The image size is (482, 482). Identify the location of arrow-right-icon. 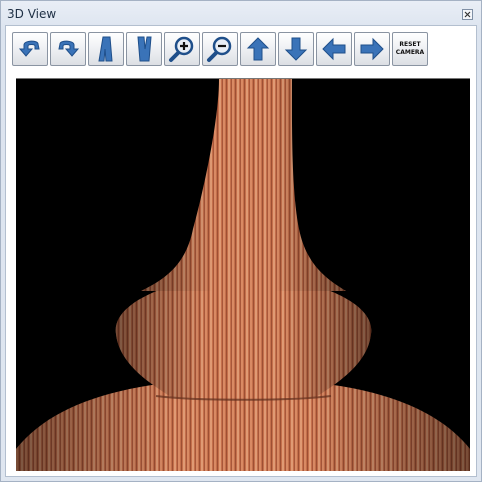
(372, 49).